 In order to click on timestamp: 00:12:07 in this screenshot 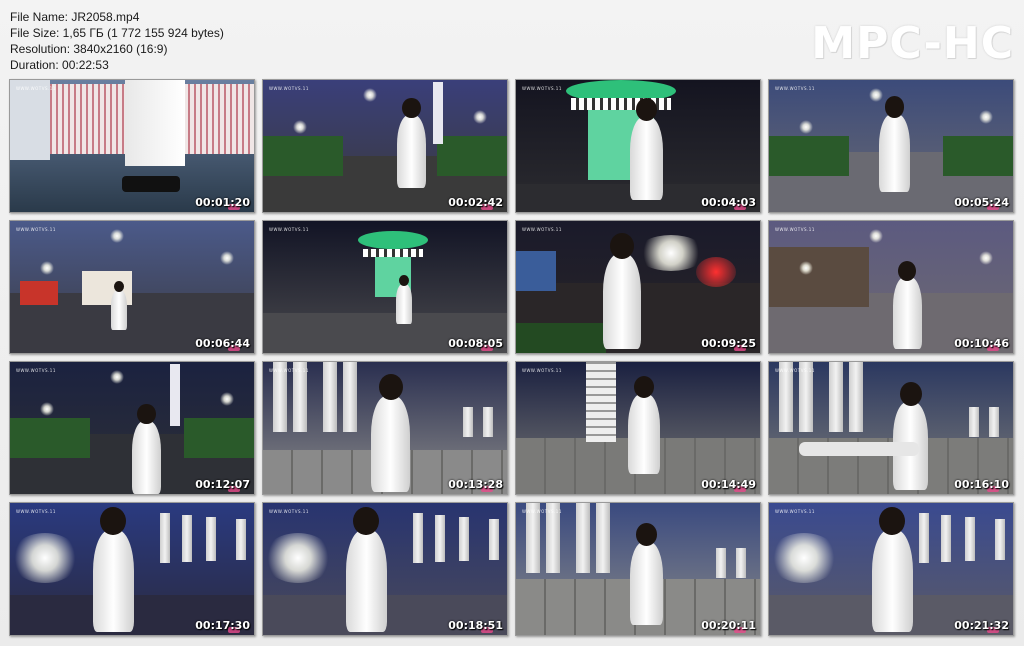, I will do `click(222, 484)`.